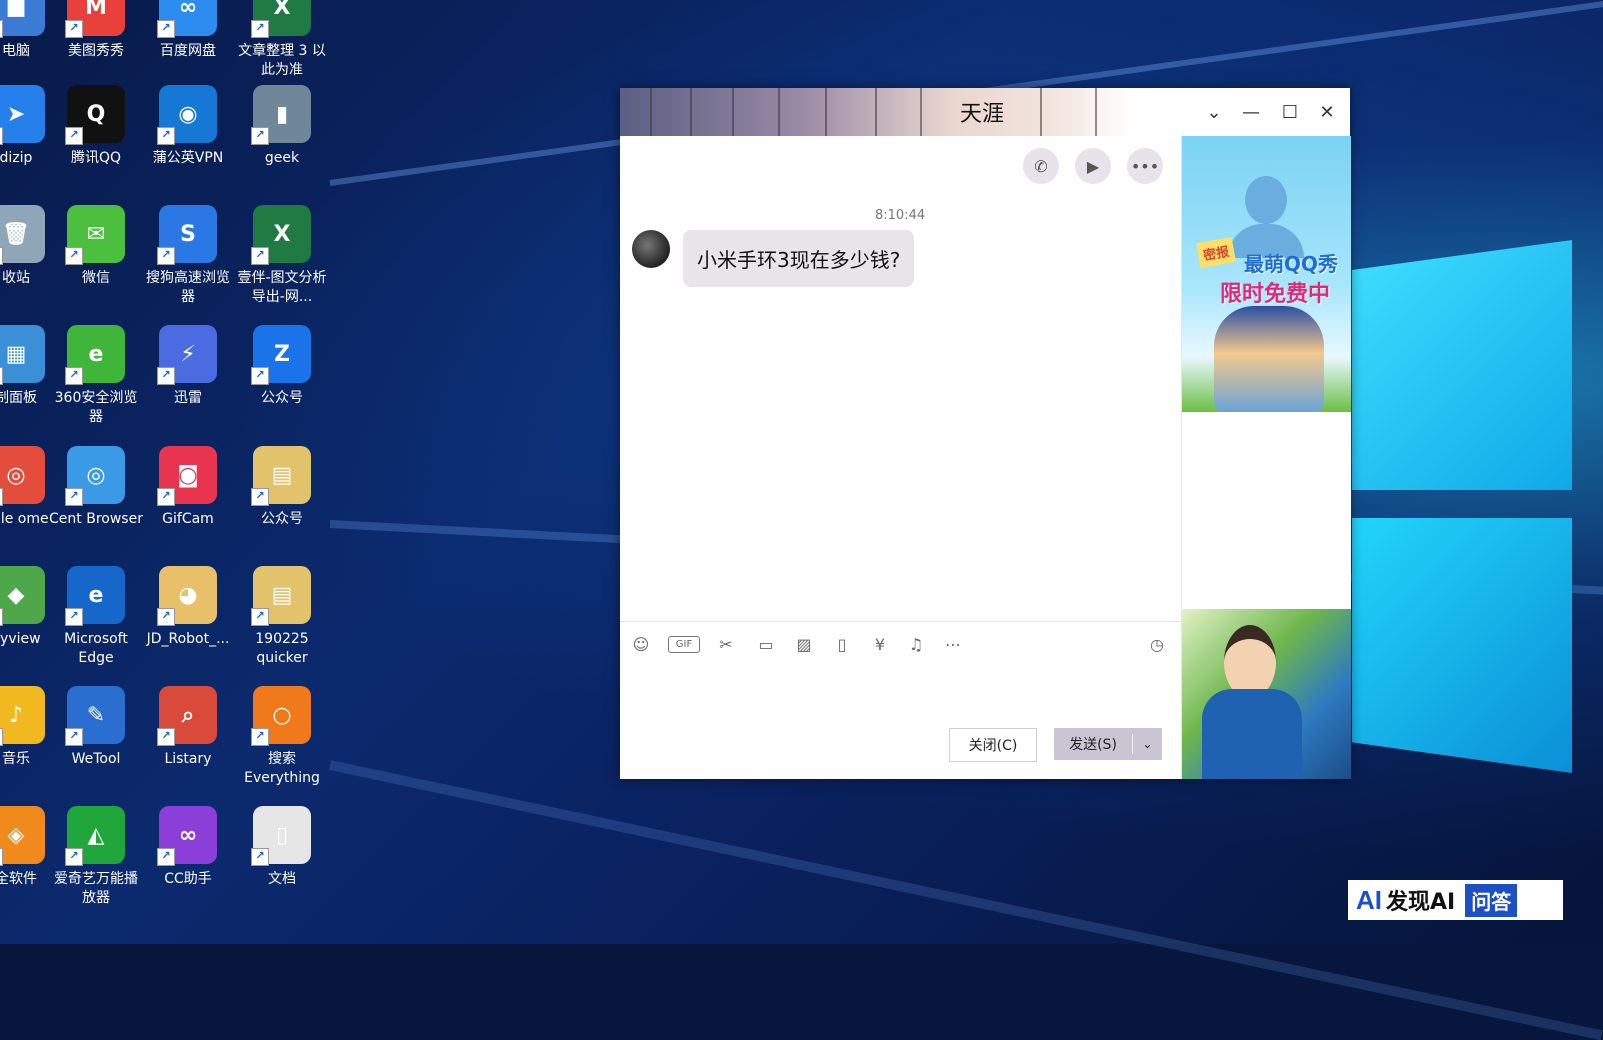  What do you see at coordinates (684, 644) in the screenshot?
I see `gif-icon: GIF` at bounding box center [684, 644].